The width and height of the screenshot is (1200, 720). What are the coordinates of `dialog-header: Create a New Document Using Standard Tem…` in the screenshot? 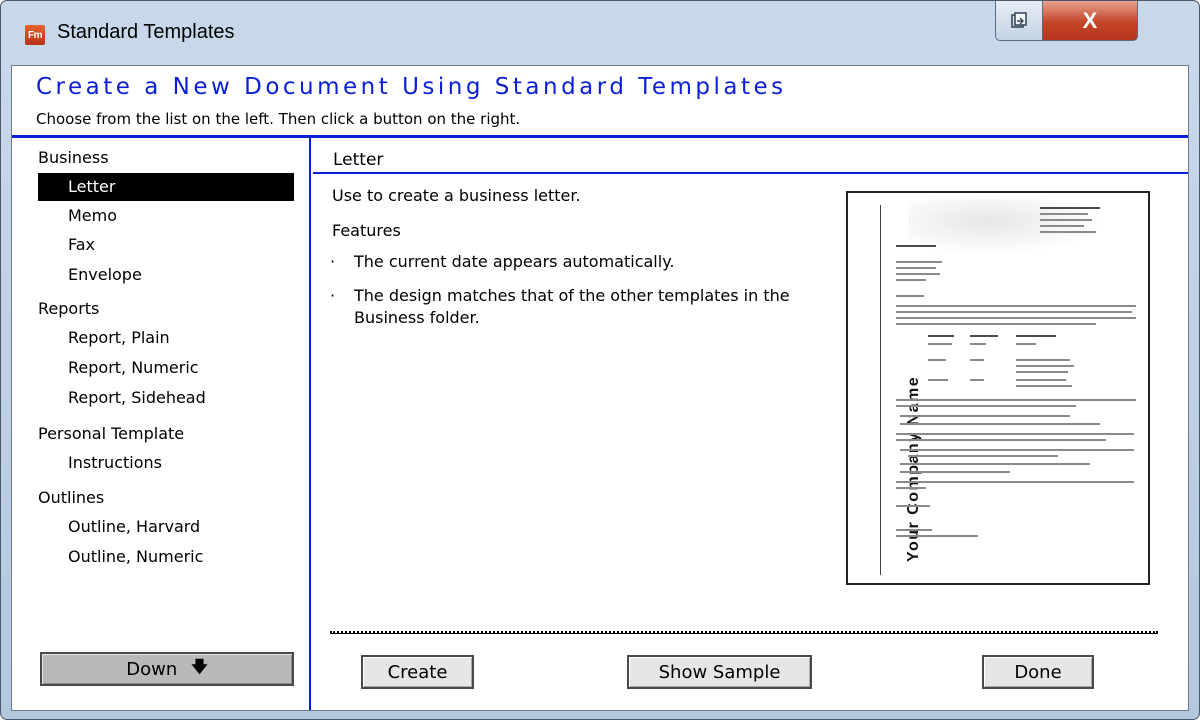 It's located at (600, 102).